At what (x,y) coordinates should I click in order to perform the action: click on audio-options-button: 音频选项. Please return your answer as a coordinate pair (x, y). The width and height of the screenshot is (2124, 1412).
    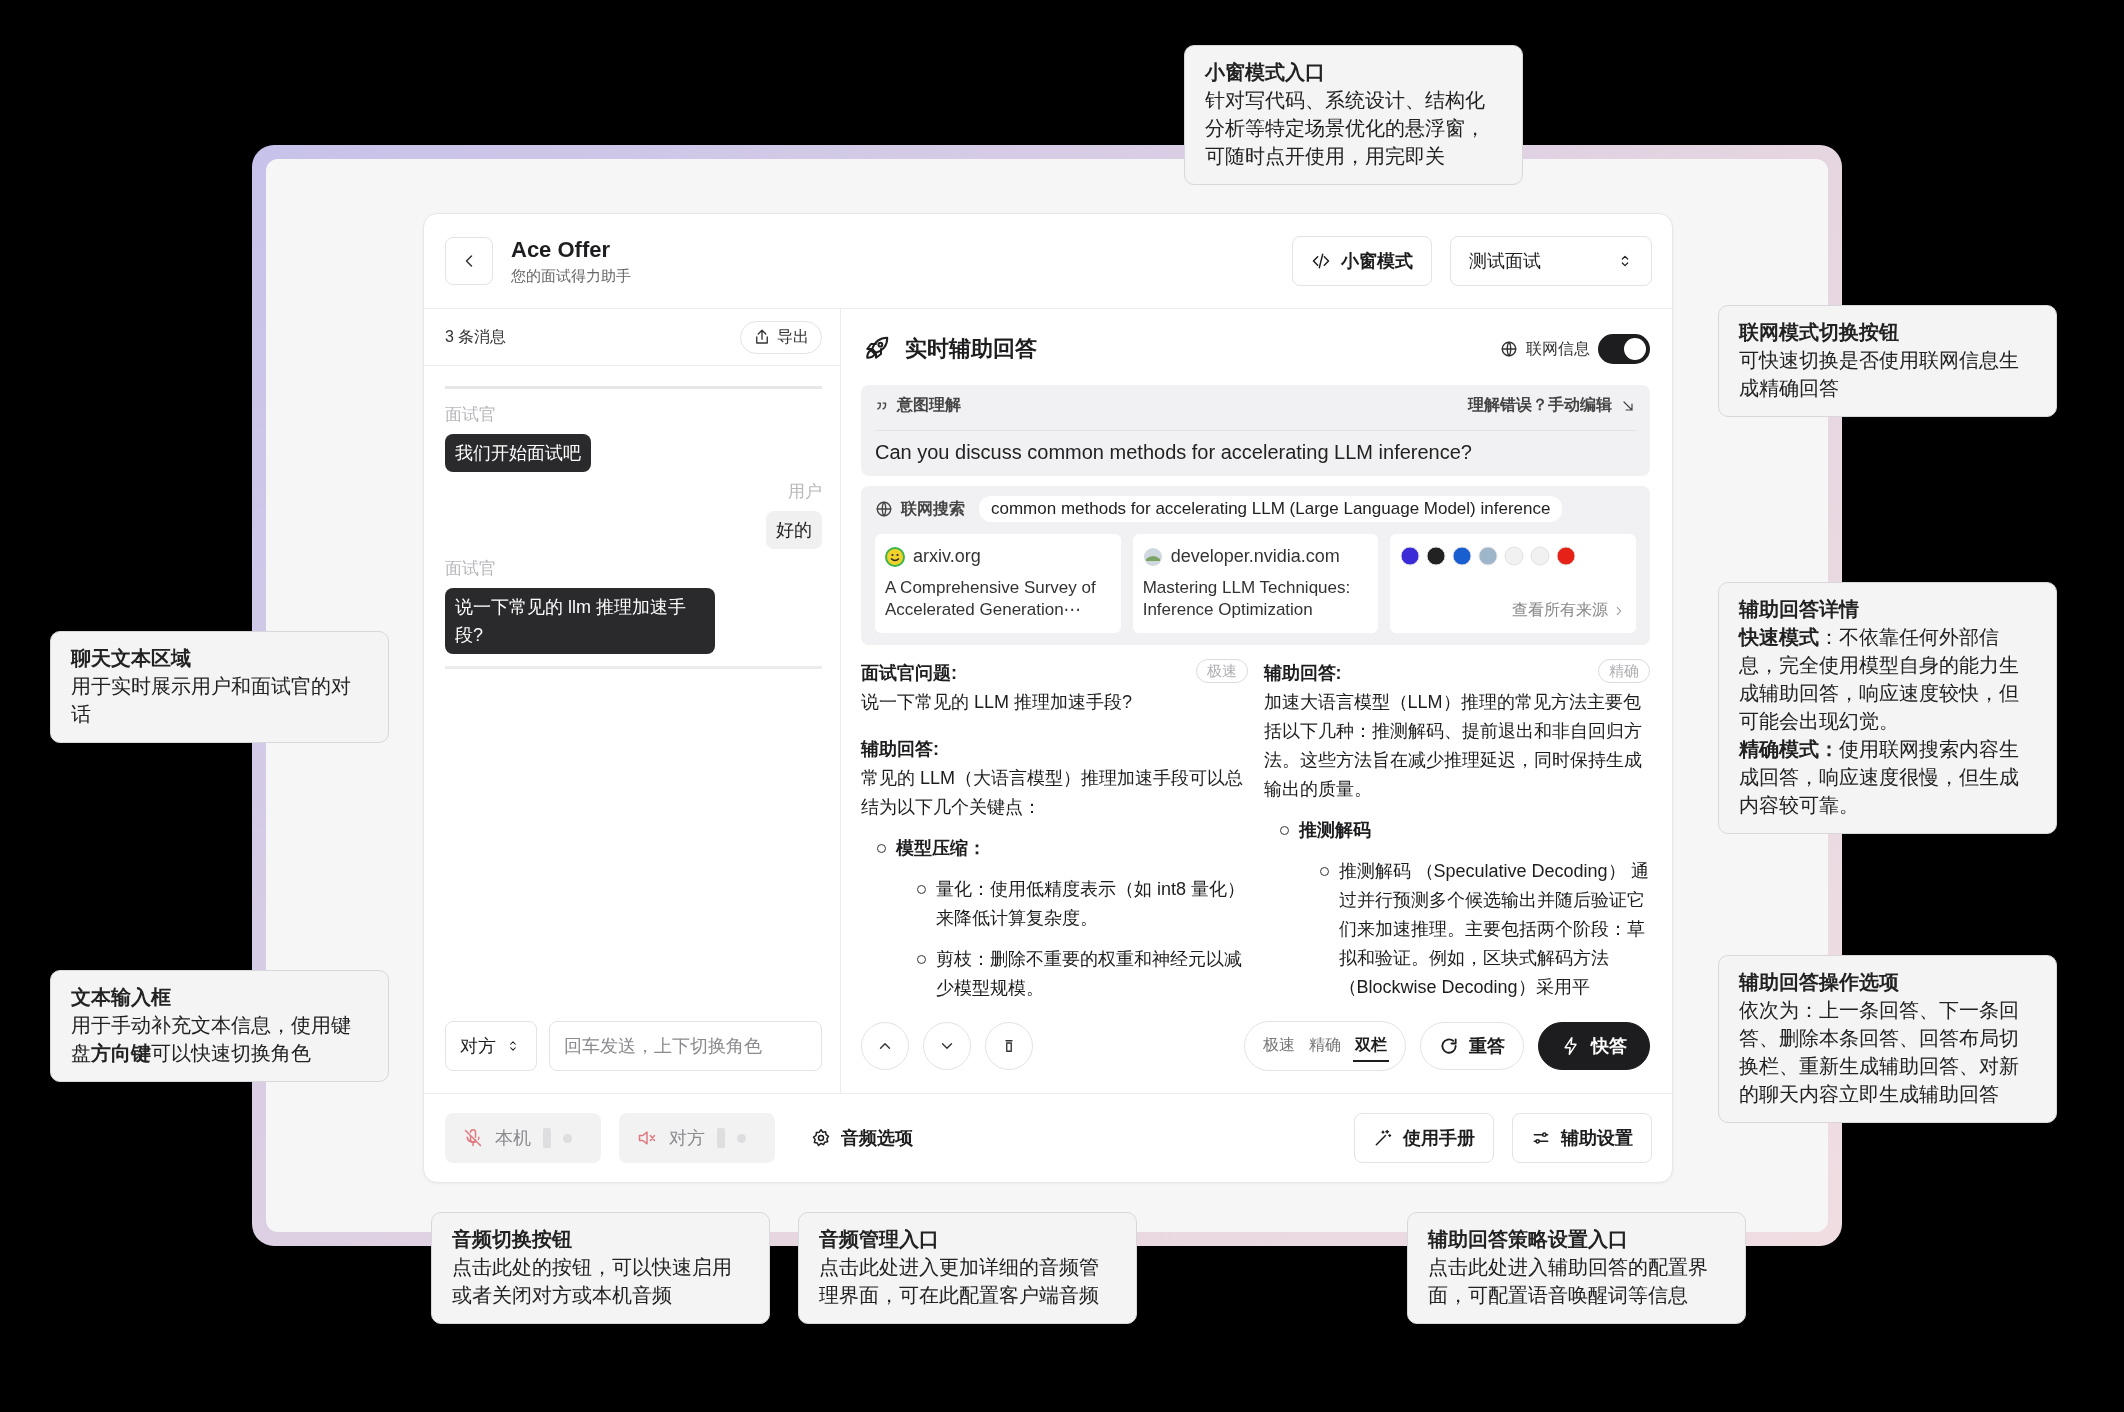
    Looking at the image, I should click on (862, 1138).